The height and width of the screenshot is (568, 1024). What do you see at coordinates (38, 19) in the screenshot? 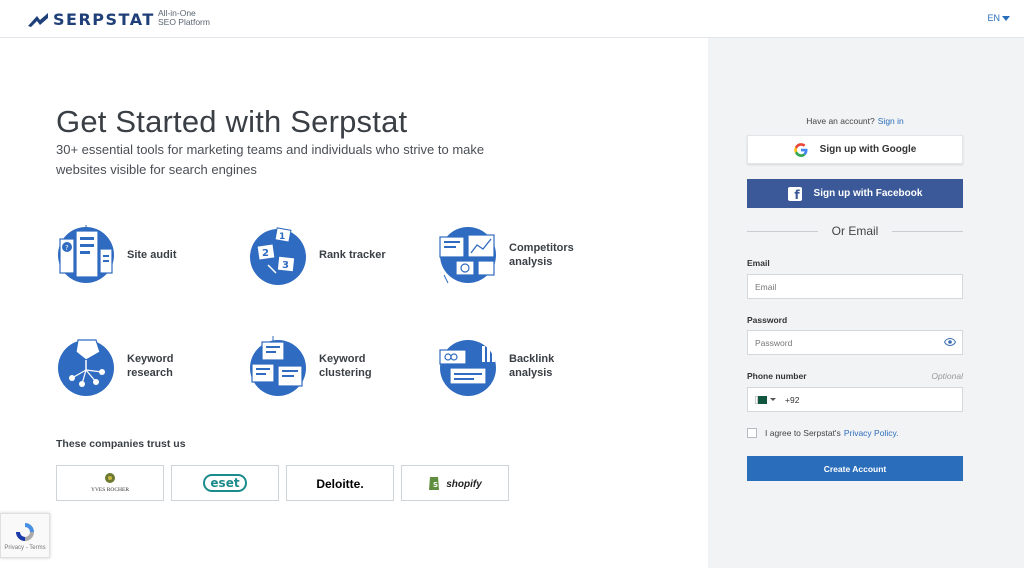
I see `serpstat-logo-icon` at bounding box center [38, 19].